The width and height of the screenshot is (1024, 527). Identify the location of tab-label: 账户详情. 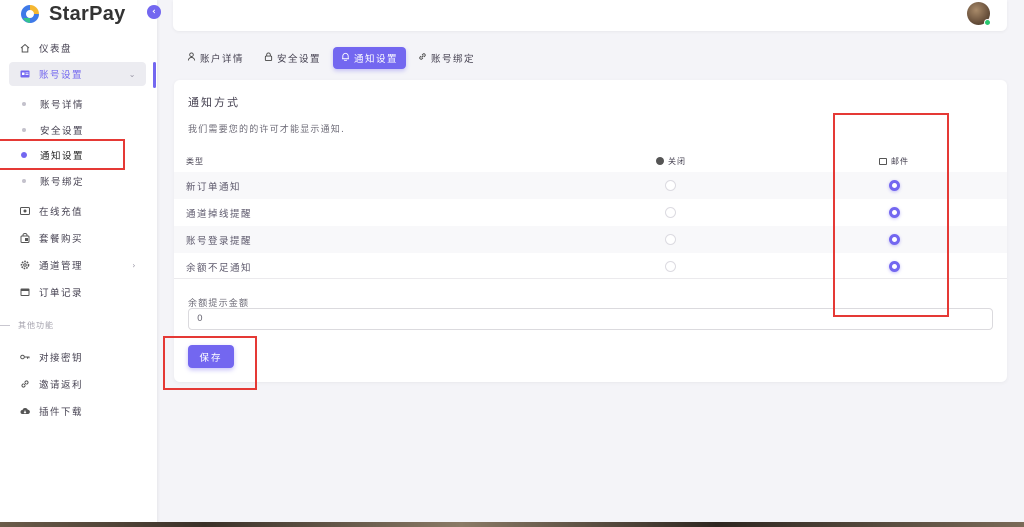
(222, 59).